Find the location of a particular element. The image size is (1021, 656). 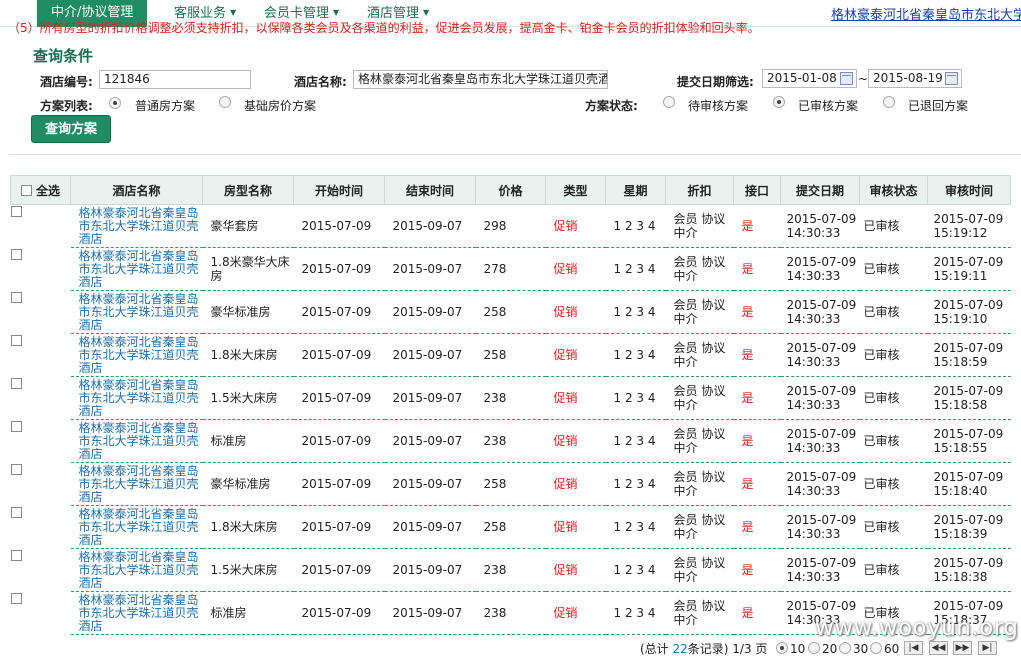

query-plan-button: 查询方案 is located at coordinates (71, 129).